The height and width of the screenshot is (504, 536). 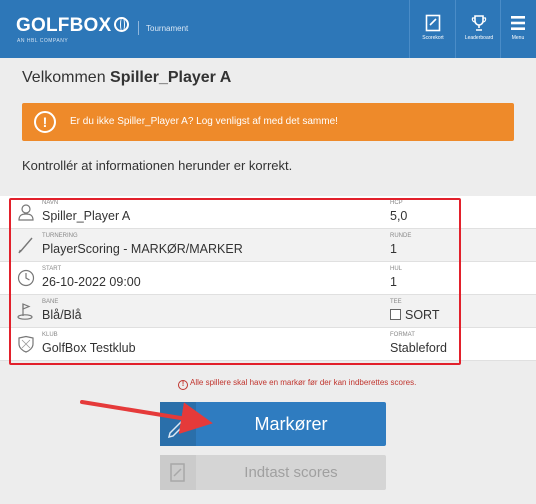 I want to click on flag-icon, so click(x=25, y=311).